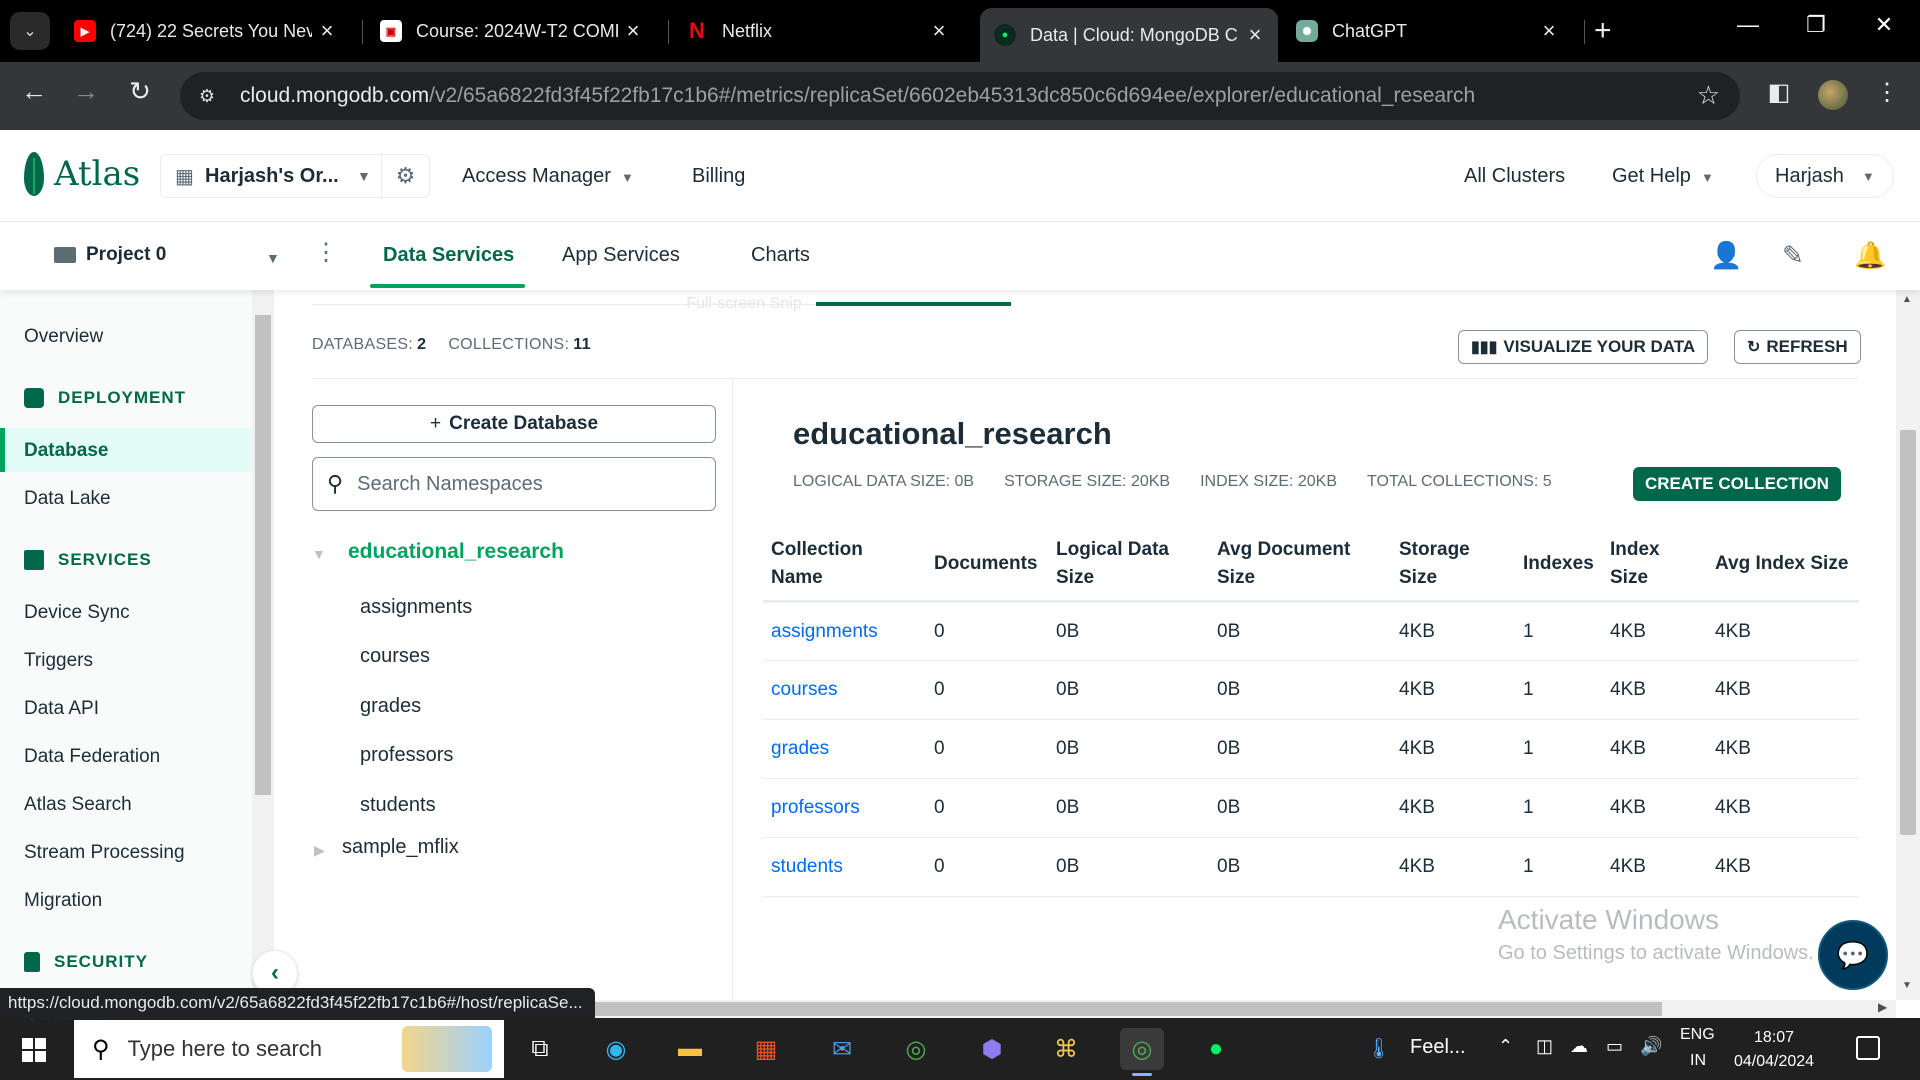  I want to click on db-tree-collection: professors, so click(406, 755).